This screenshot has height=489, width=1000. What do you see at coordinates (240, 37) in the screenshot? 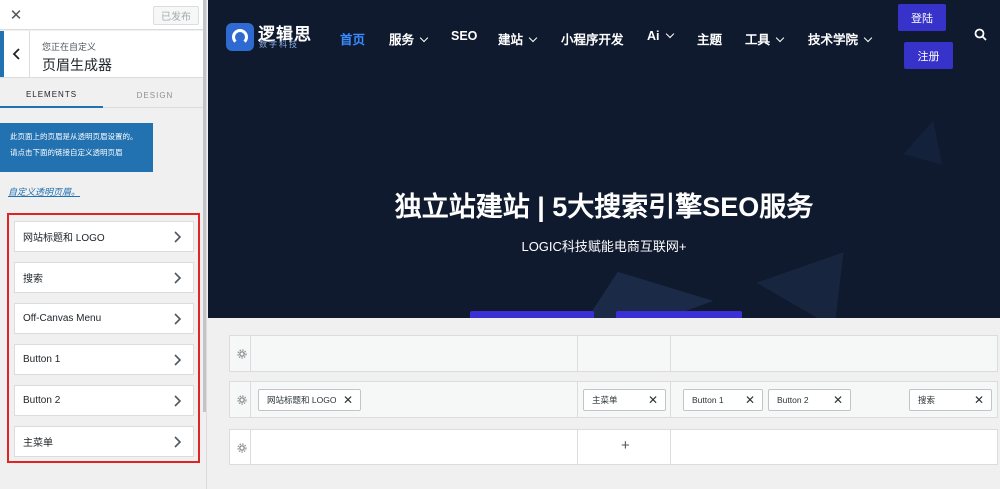
I see `site-logo-icon` at bounding box center [240, 37].